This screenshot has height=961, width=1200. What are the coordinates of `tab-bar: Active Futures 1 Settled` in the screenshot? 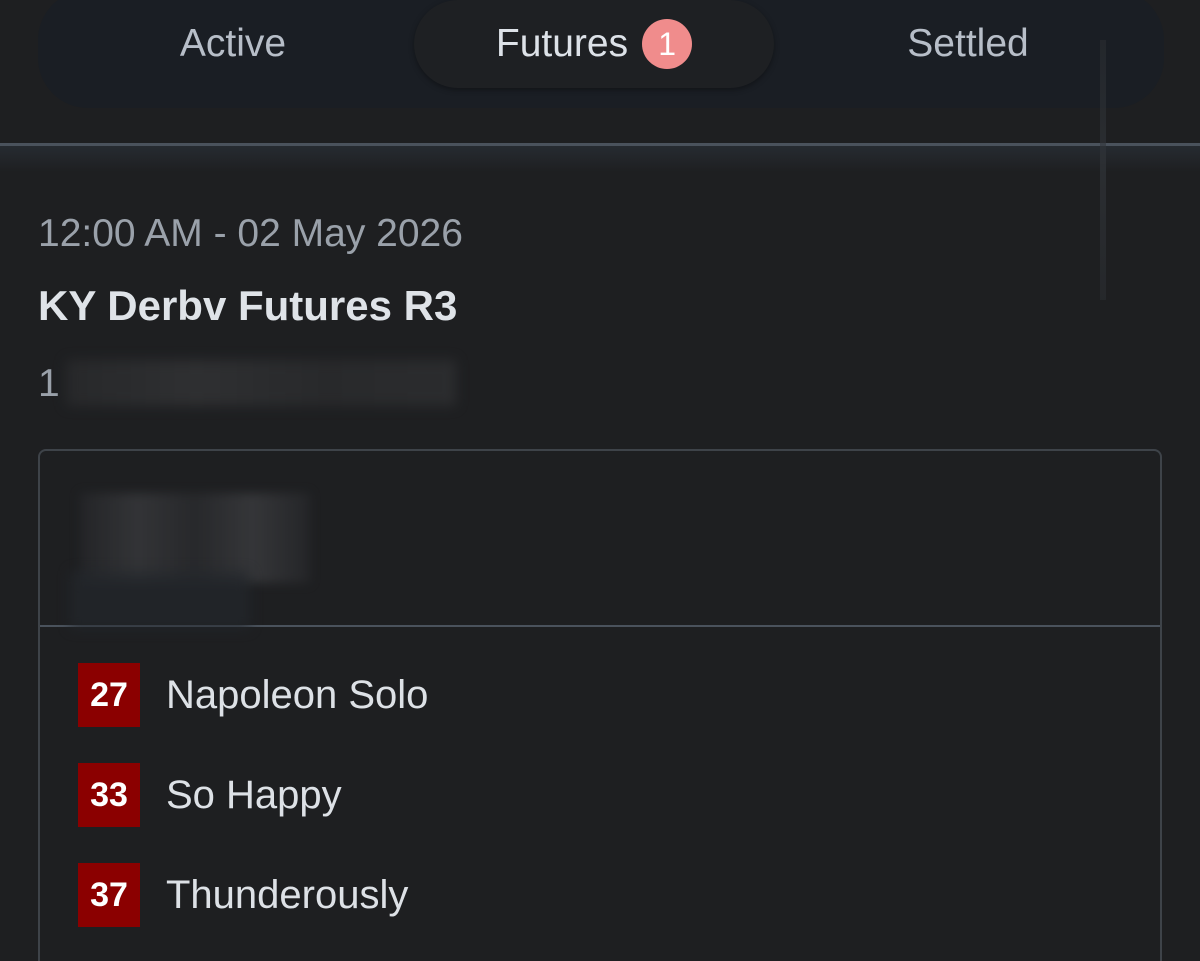 It's located at (601, 54).